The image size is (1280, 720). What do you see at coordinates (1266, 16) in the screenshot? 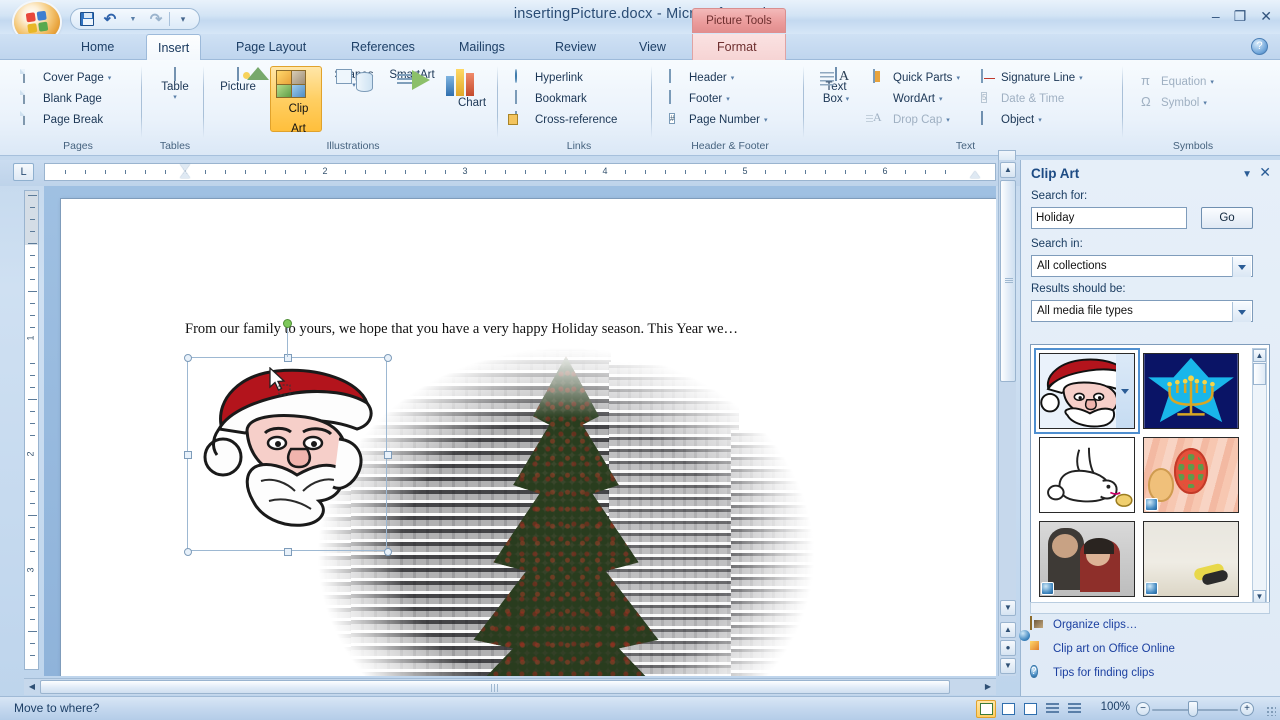
I see `close-button: ✕` at bounding box center [1266, 16].